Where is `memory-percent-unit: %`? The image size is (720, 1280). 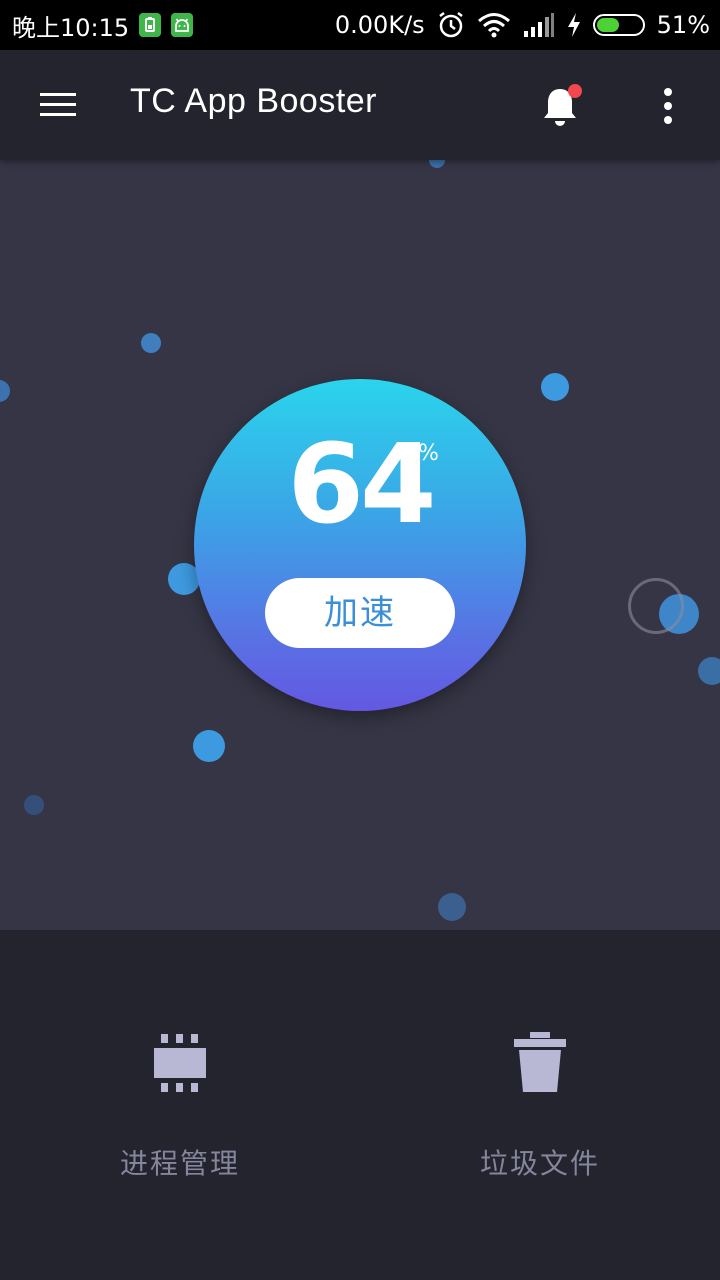
memory-percent-unit: % is located at coordinates (428, 453).